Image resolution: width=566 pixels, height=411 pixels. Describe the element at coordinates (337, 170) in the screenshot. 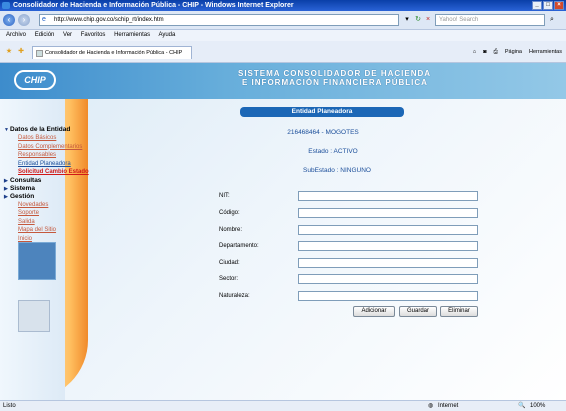

I see `entity-subestado: SubEstado : NINGUNO` at that location.